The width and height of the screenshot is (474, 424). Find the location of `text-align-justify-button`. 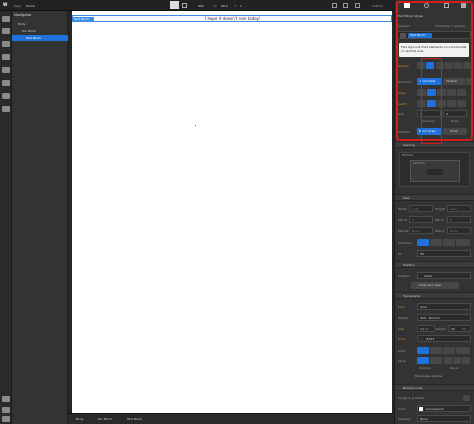

text-align-justify-button is located at coordinates (463, 350).